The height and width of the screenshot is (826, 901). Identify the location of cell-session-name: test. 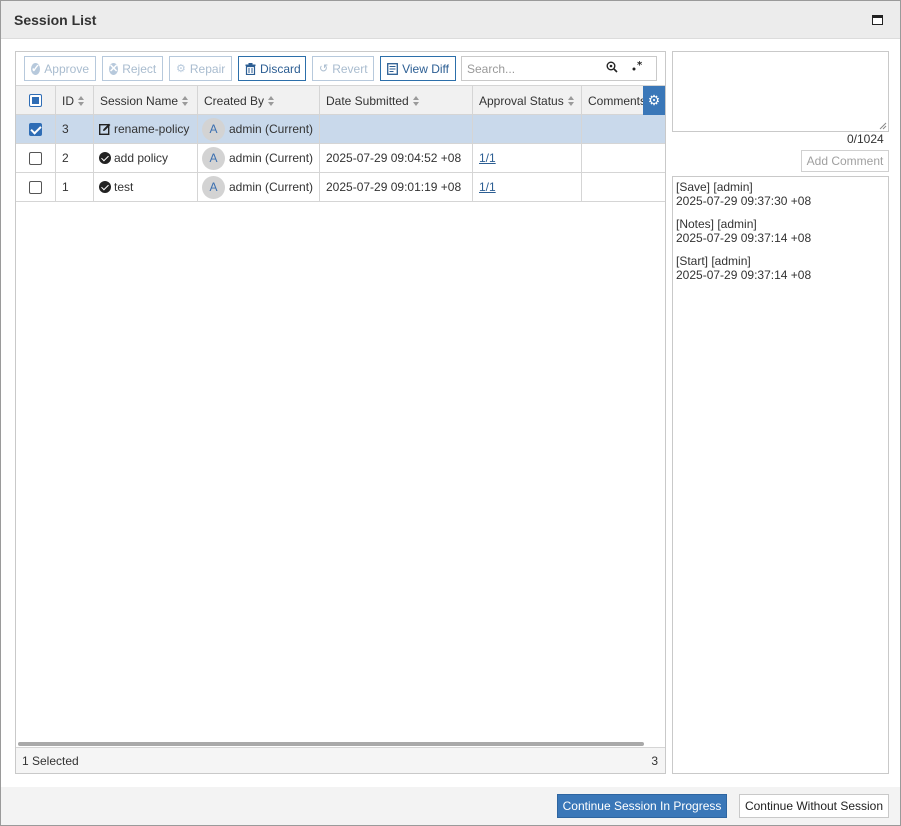
(146, 187).